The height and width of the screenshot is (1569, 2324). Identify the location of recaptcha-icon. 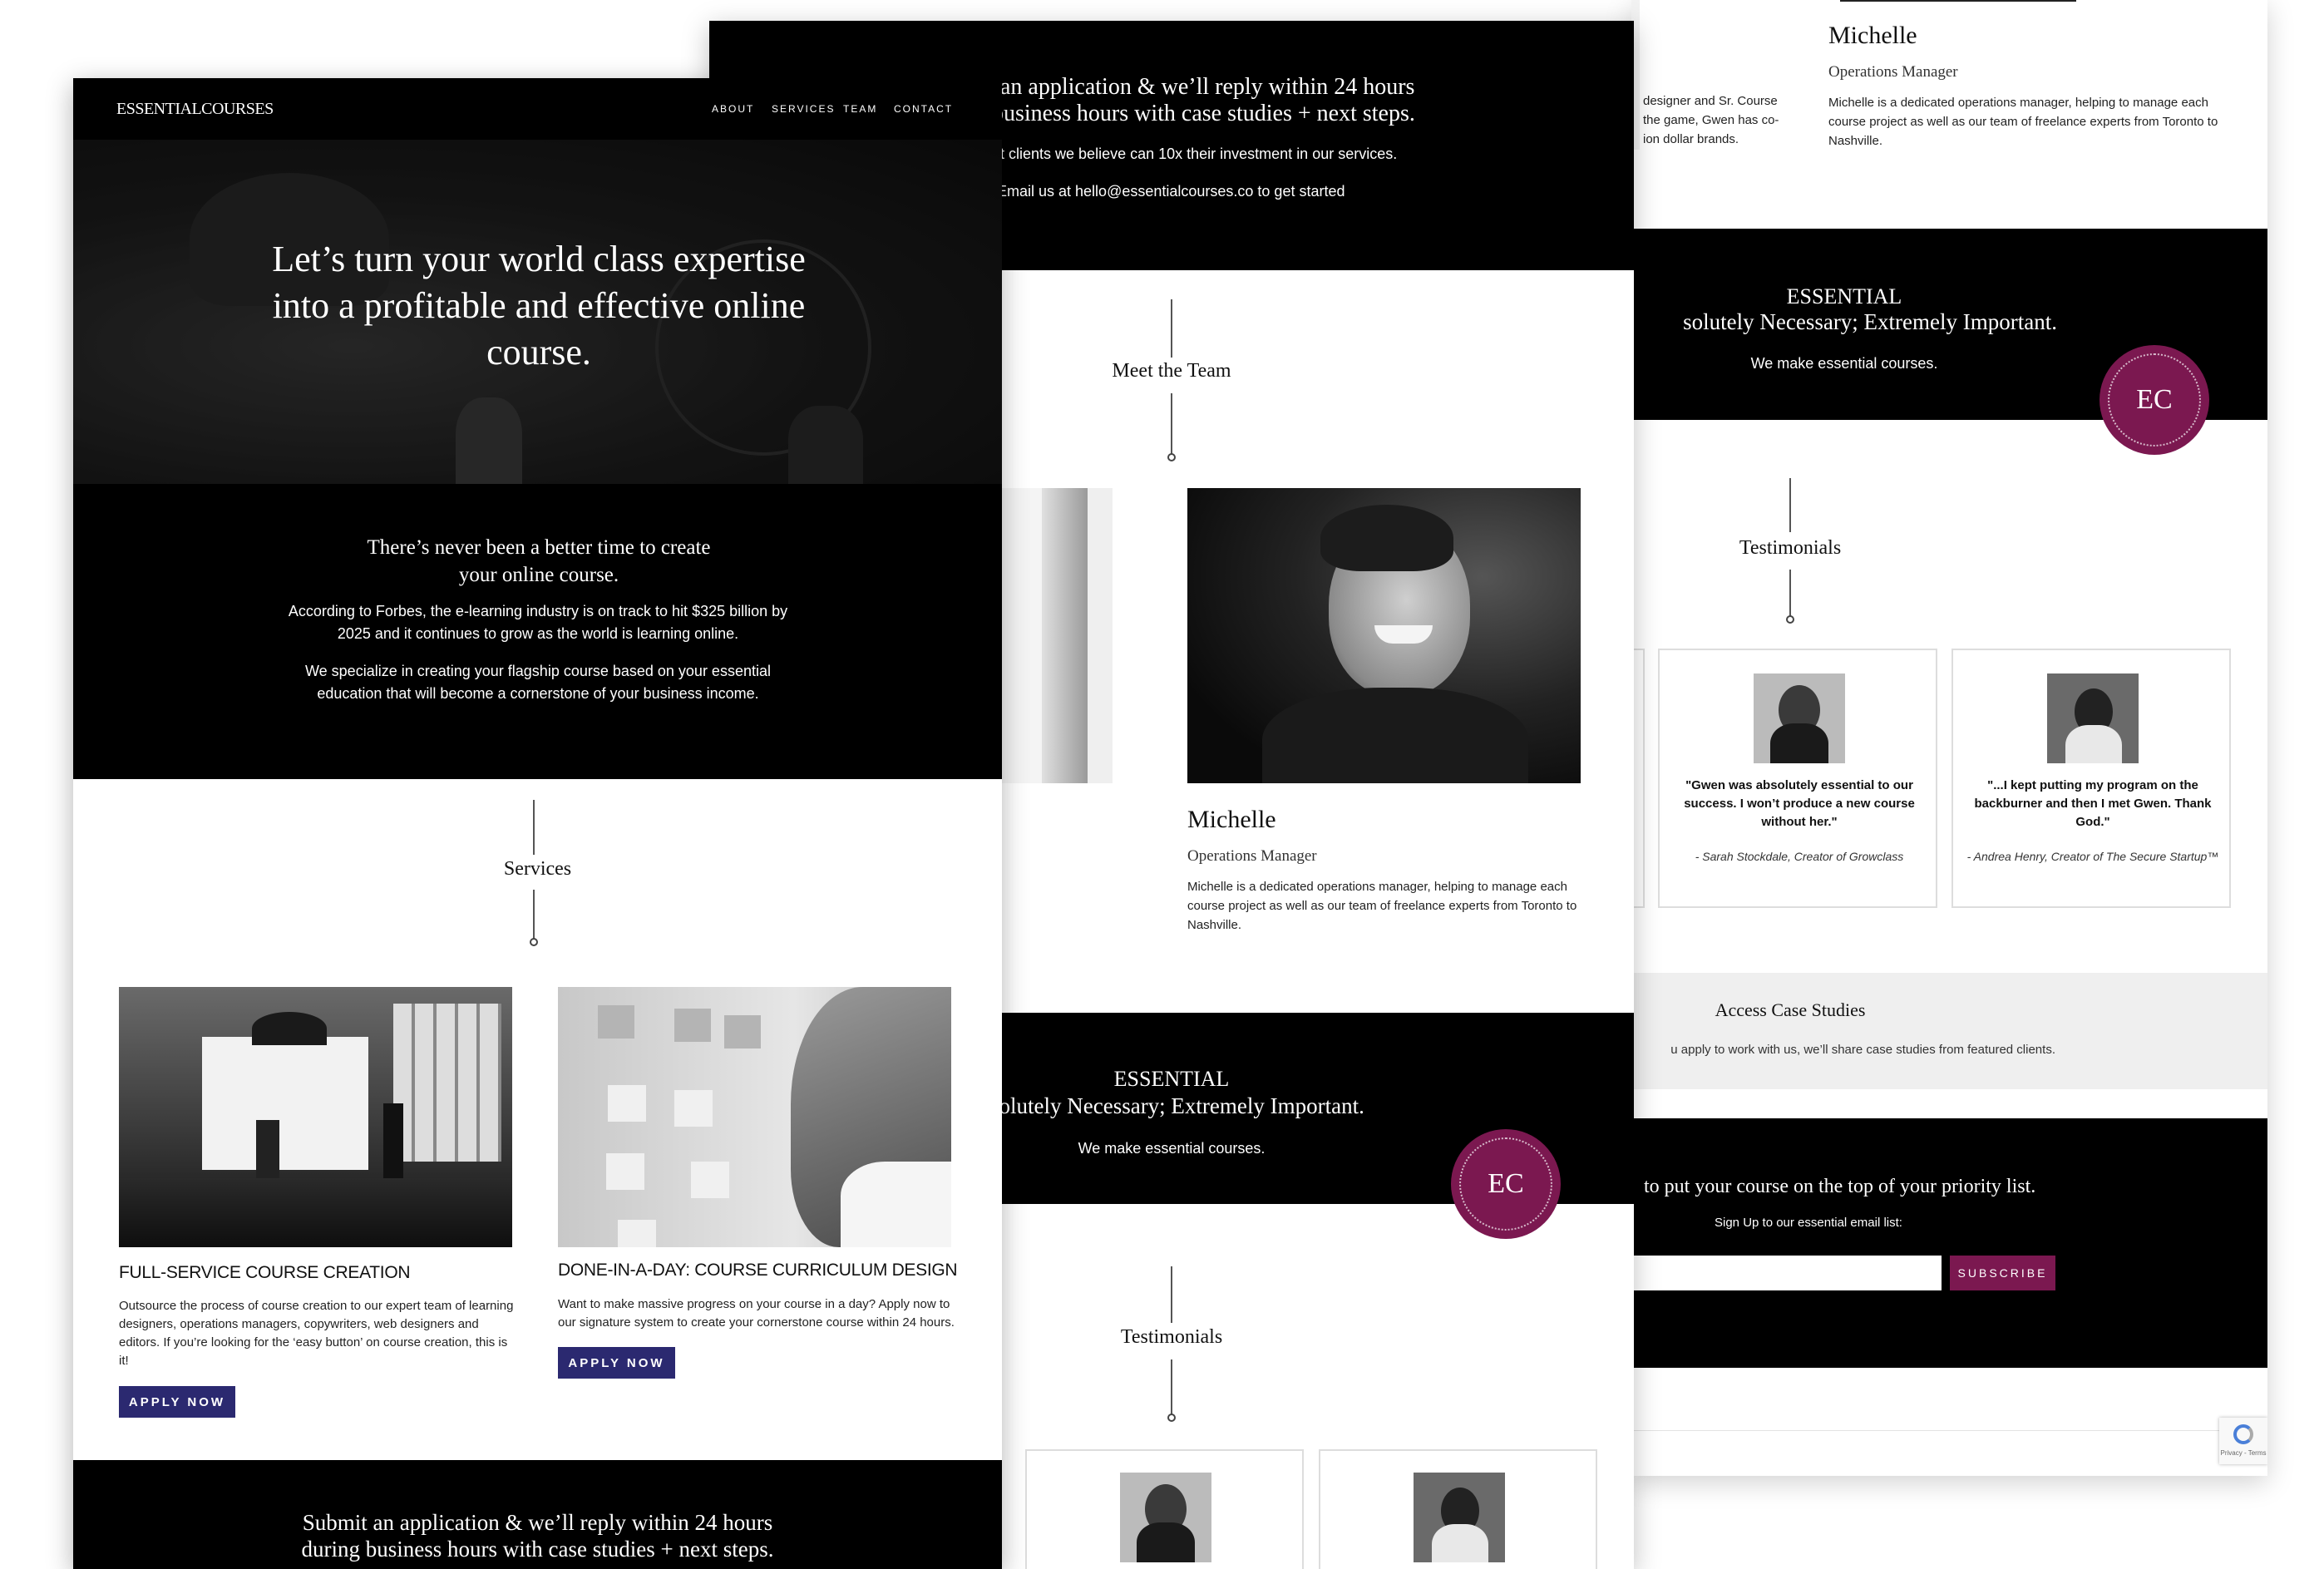
(2243, 1434).